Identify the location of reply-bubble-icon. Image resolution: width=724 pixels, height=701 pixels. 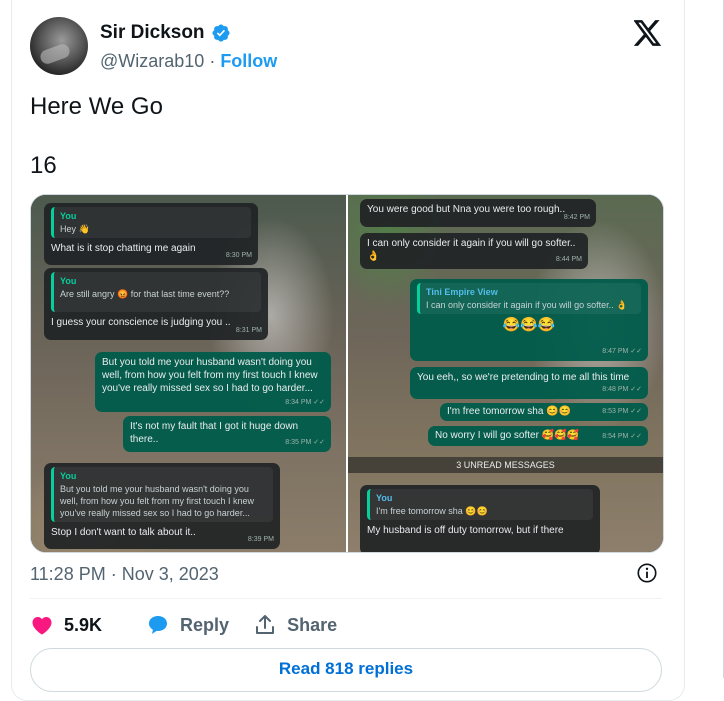
(158, 625).